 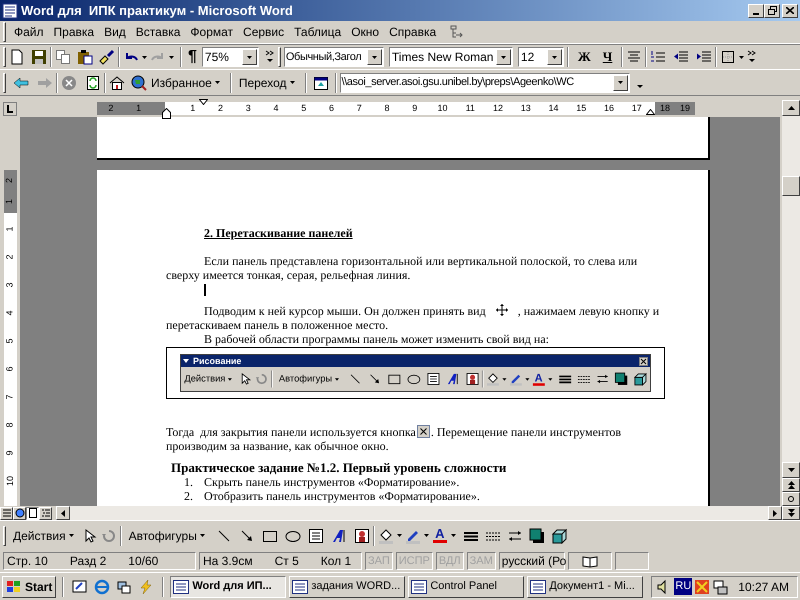 What do you see at coordinates (192, 57) in the screenshot?
I see `show-formatting-button: ¶` at bounding box center [192, 57].